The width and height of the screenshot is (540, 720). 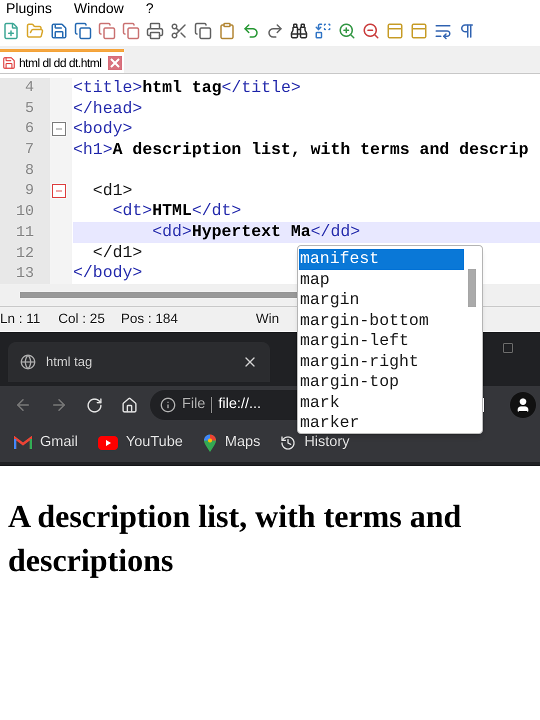 I want to click on autocomplete-item: map, so click(x=381, y=280).